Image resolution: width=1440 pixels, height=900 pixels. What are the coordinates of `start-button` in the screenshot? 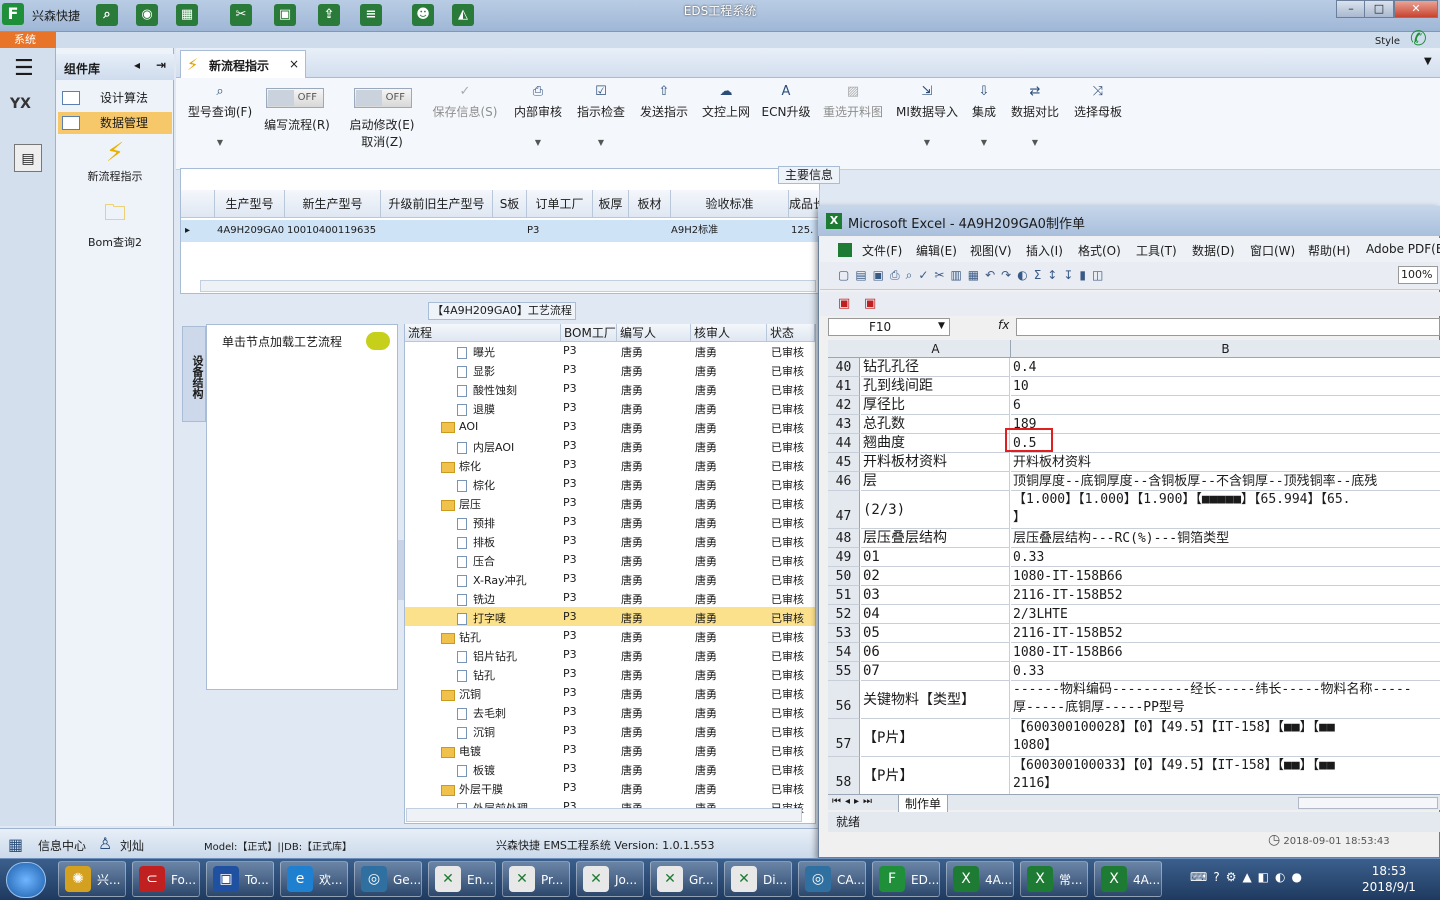 It's located at (26, 880).